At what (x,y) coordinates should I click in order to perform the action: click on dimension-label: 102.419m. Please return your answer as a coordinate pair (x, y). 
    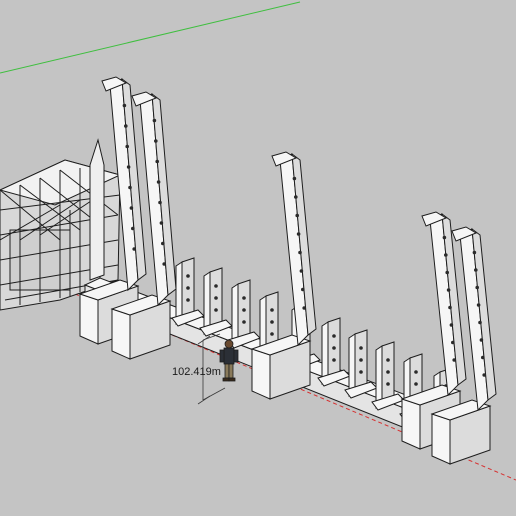
    Looking at the image, I should click on (197, 372).